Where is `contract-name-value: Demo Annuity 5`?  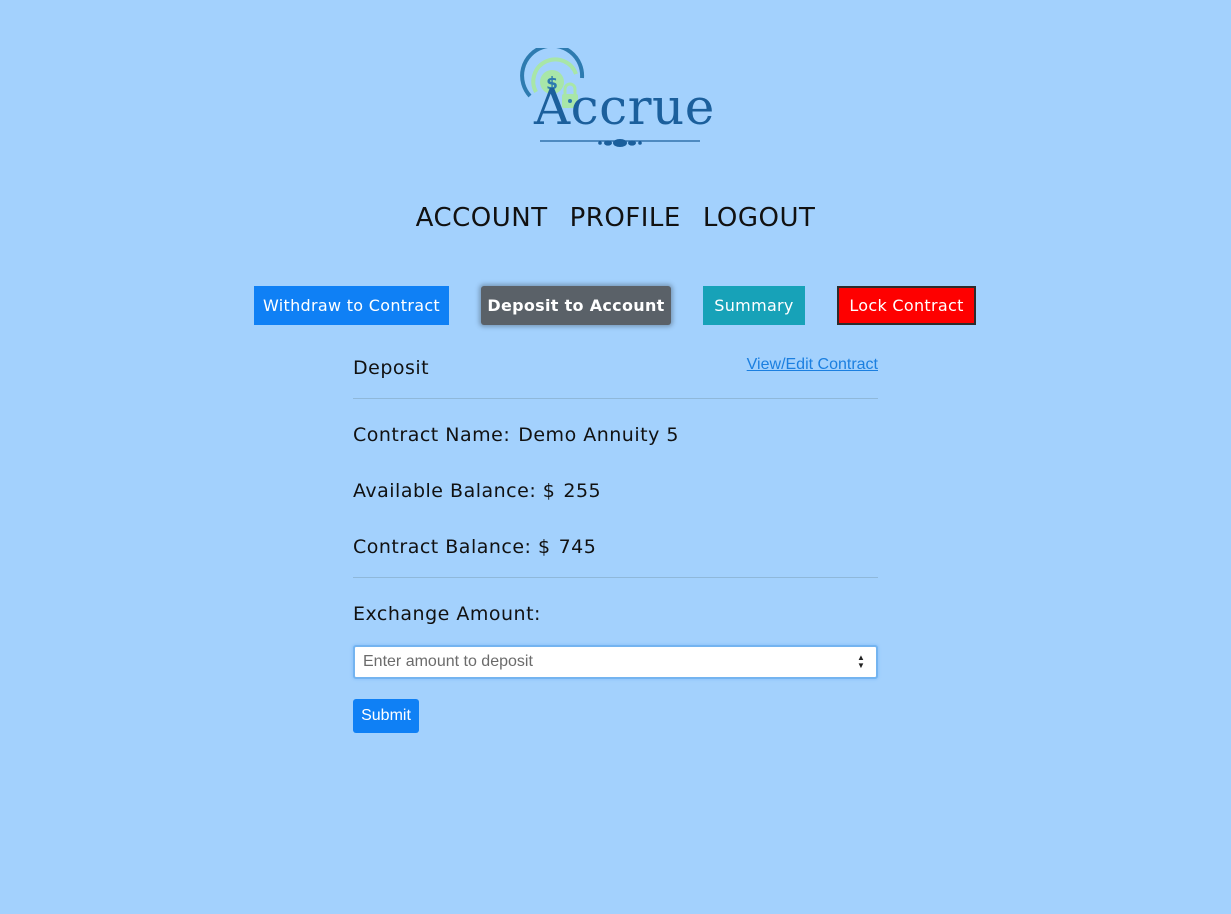 contract-name-value: Demo Annuity 5 is located at coordinates (598, 435).